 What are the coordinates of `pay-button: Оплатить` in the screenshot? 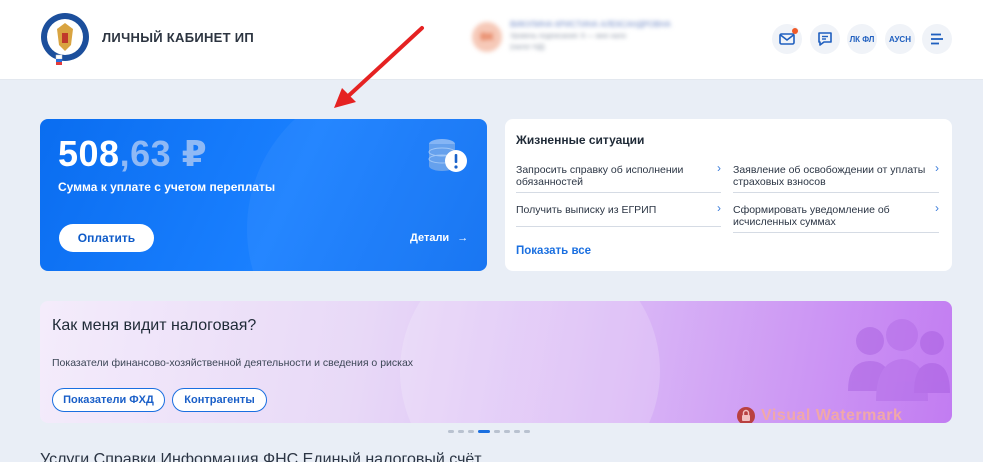 It's located at (106, 238).